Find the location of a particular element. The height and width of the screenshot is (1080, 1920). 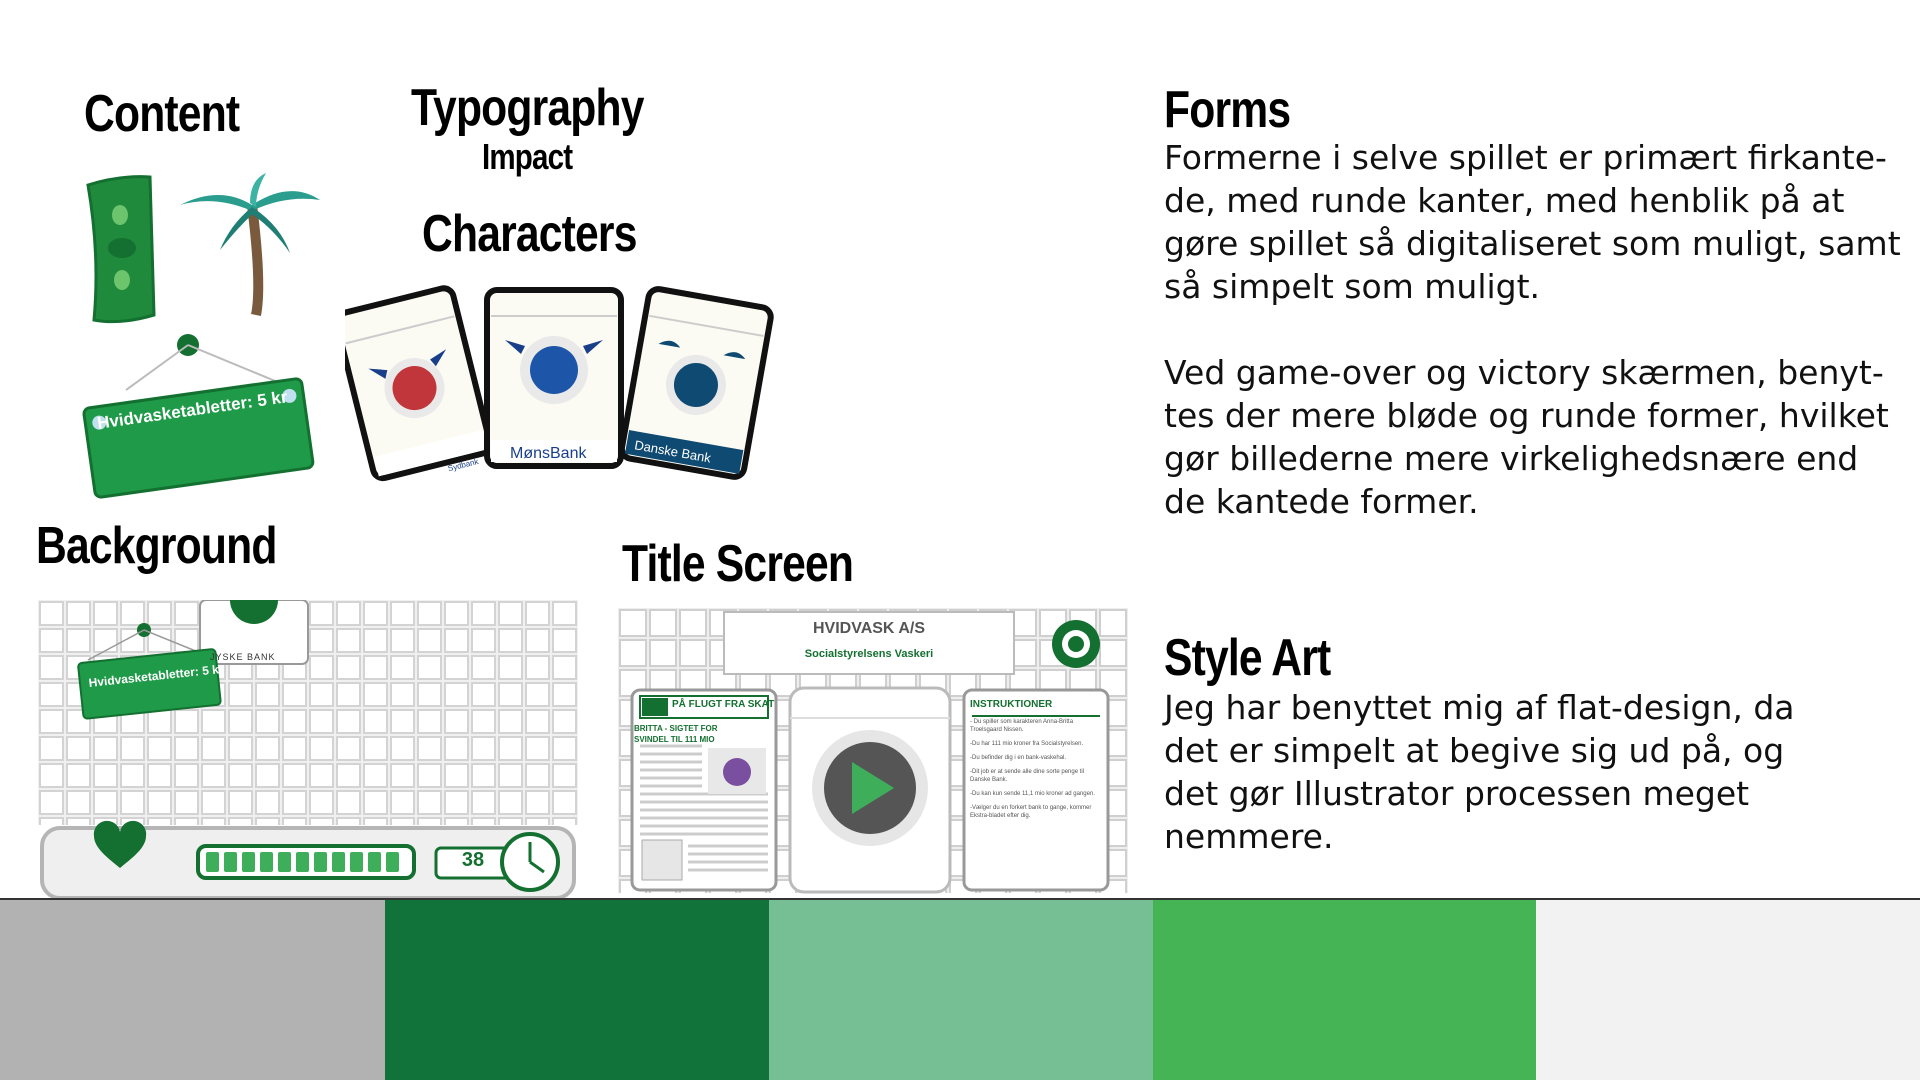

typography-heading: Typography is located at coordinates (527, 108).